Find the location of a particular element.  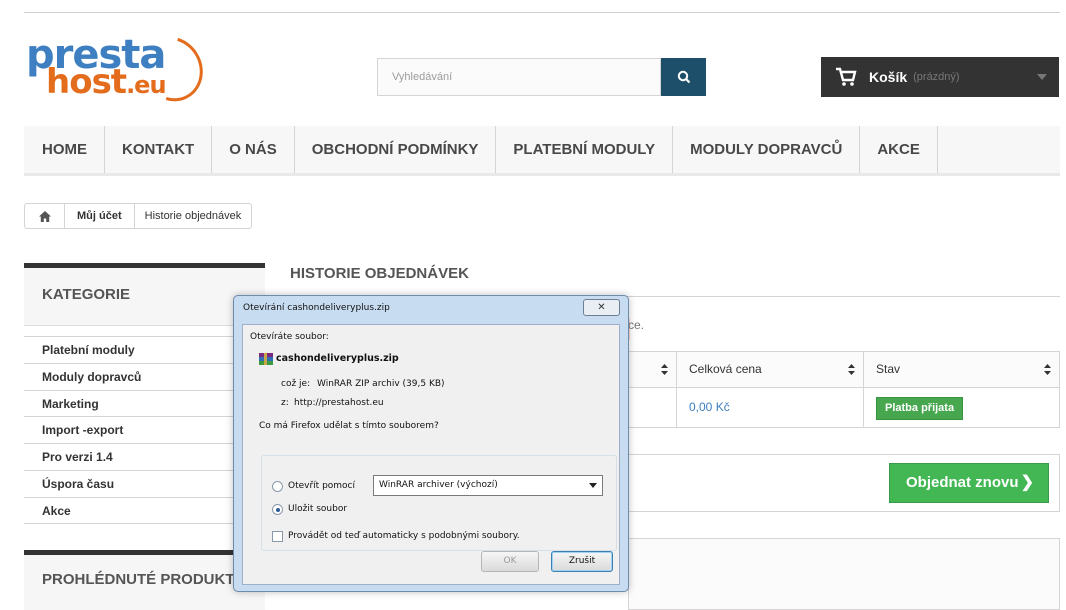

table-cell is located at coordinates (653, 407).